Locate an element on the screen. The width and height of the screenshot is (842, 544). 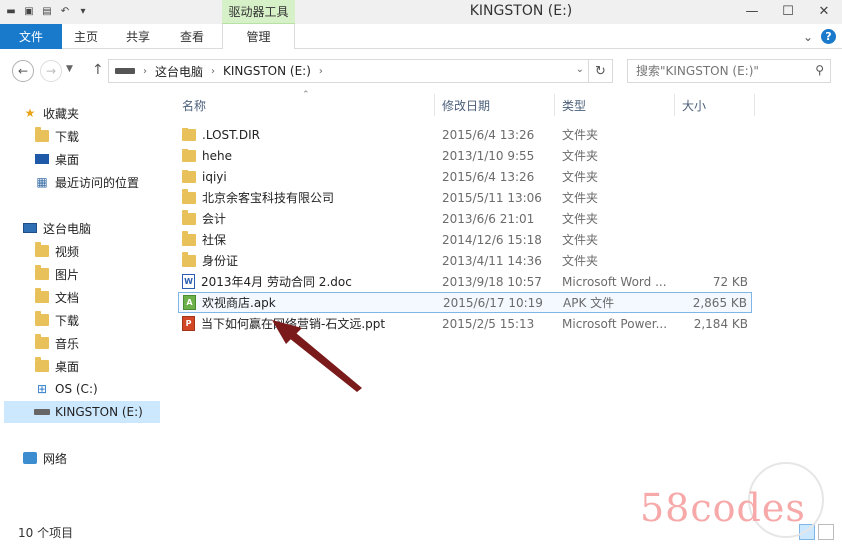
large-icons-view-icon is located at coordinates (826, 532).